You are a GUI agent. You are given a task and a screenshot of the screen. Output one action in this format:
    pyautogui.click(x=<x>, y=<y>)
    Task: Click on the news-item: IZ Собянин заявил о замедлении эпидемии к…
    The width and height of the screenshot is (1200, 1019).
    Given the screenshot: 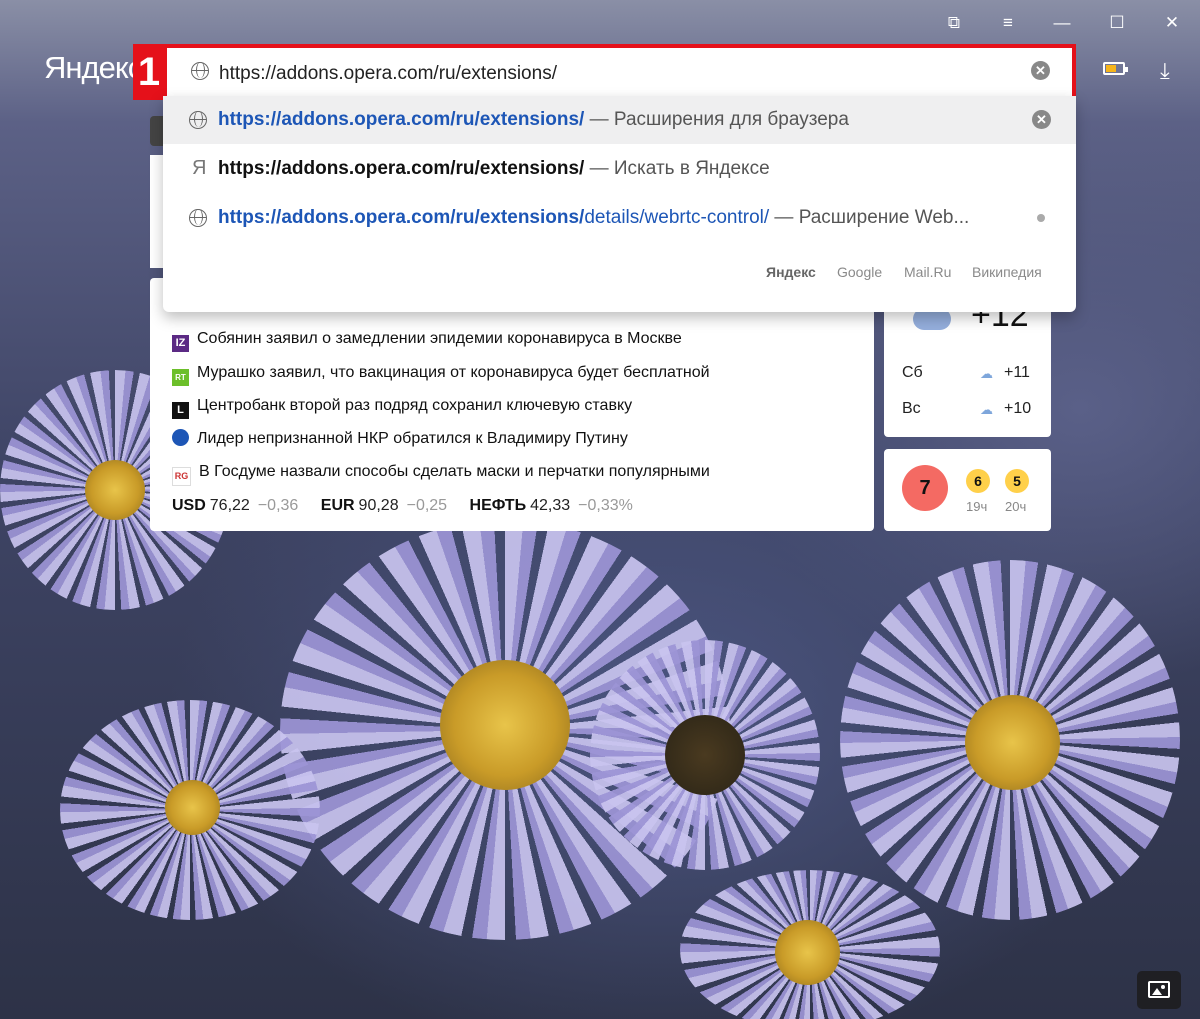 What is the action you would take?
    pyautogui.click(x=427, y=341)
    